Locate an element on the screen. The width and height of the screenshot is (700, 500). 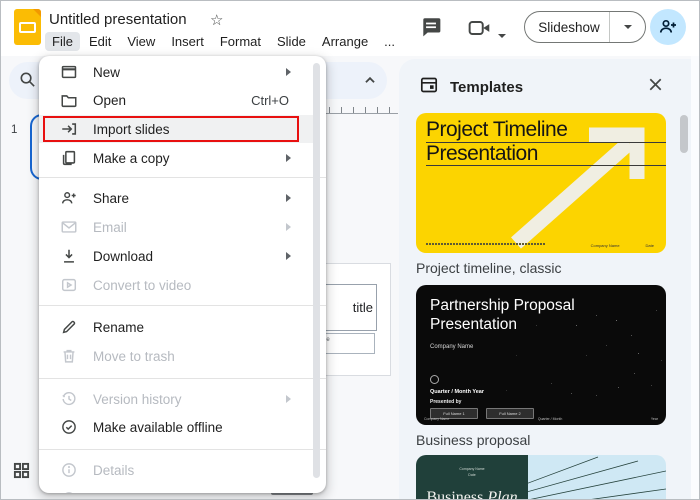
menu-item-import-slides: Import slides is located at coordinates (176, 129).